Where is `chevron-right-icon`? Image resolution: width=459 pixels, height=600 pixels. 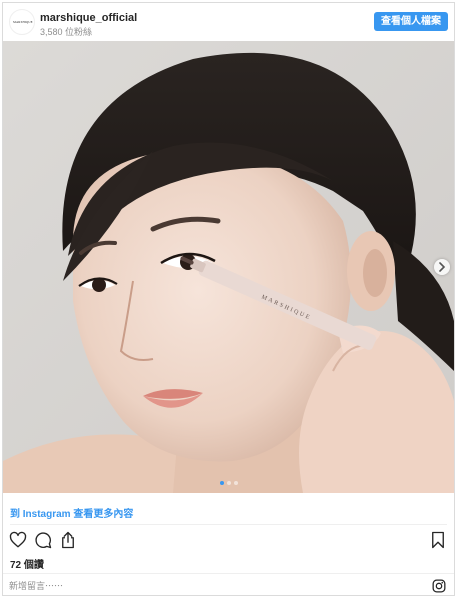 chevron-right-icon is located at coordinates (442, 267).